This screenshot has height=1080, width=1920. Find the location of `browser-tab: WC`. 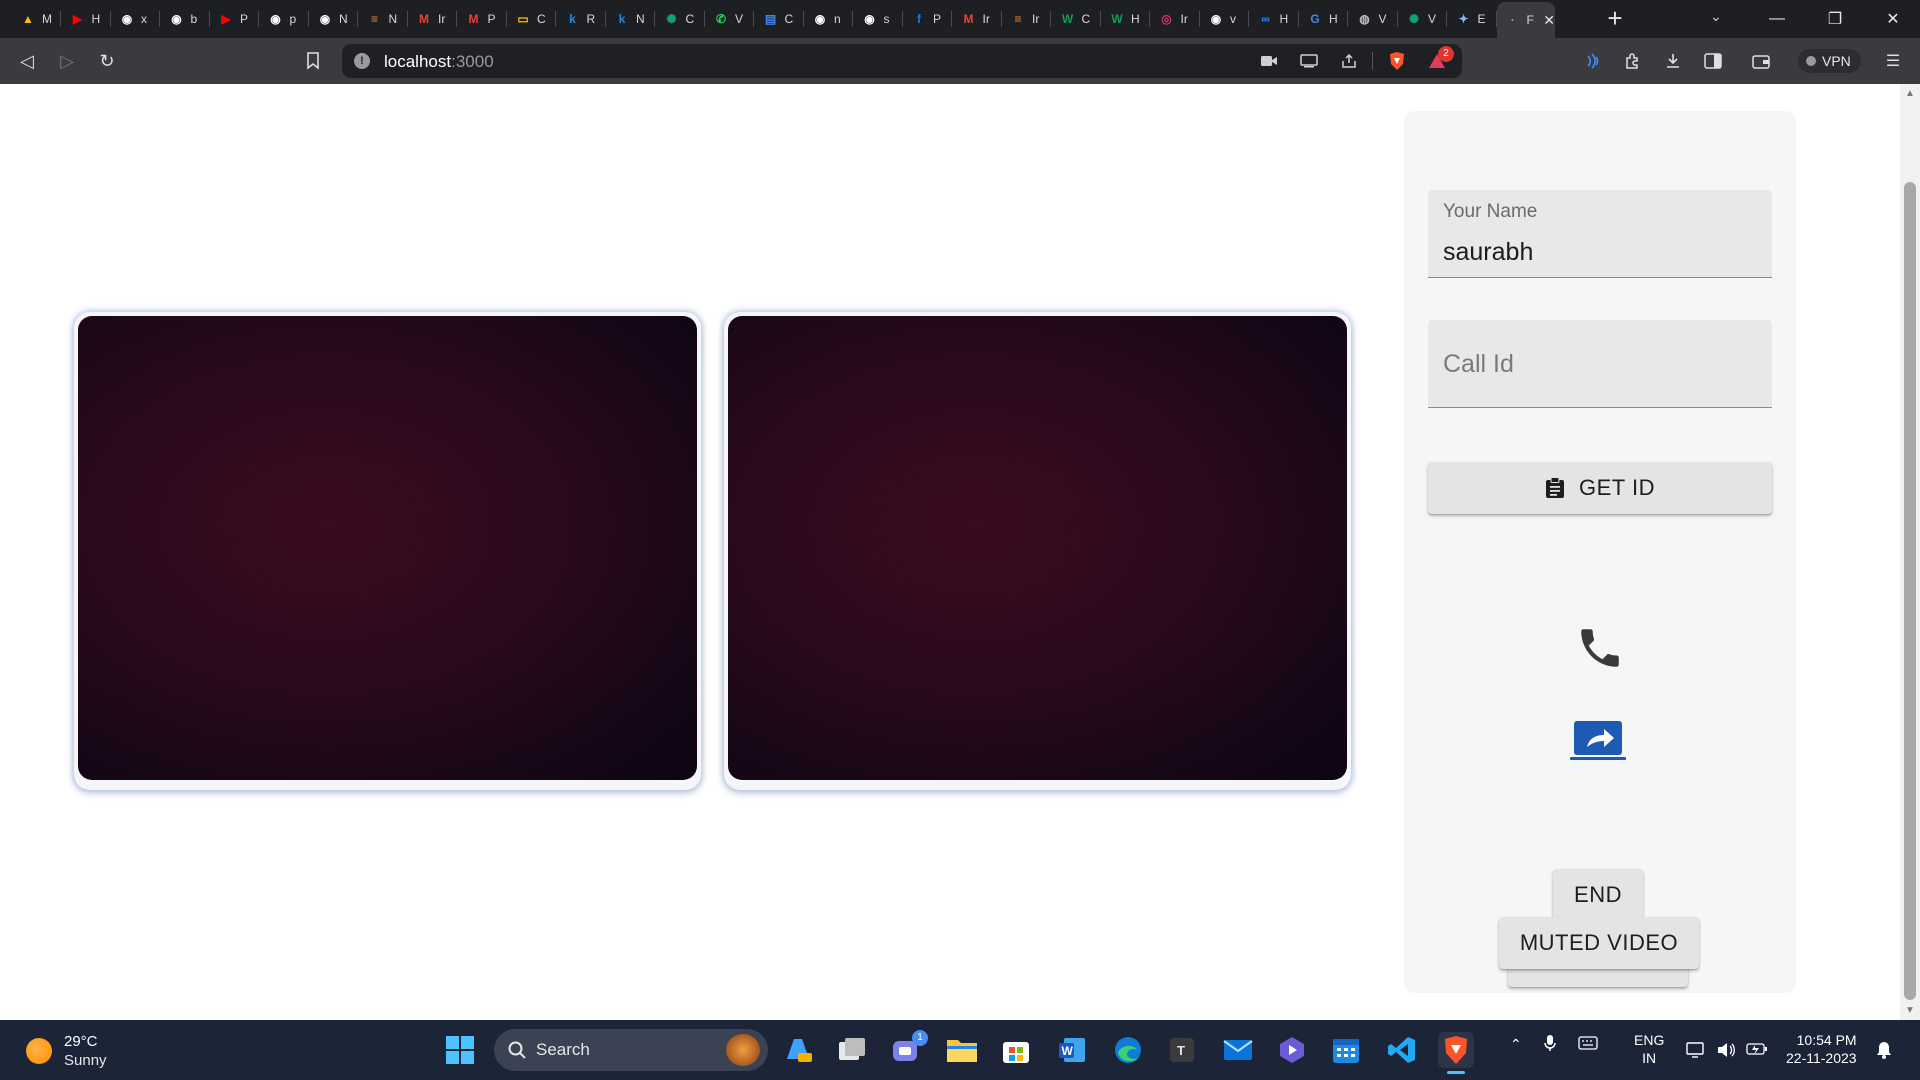

browser-tab: WC is located at coordinates (1076, 19).